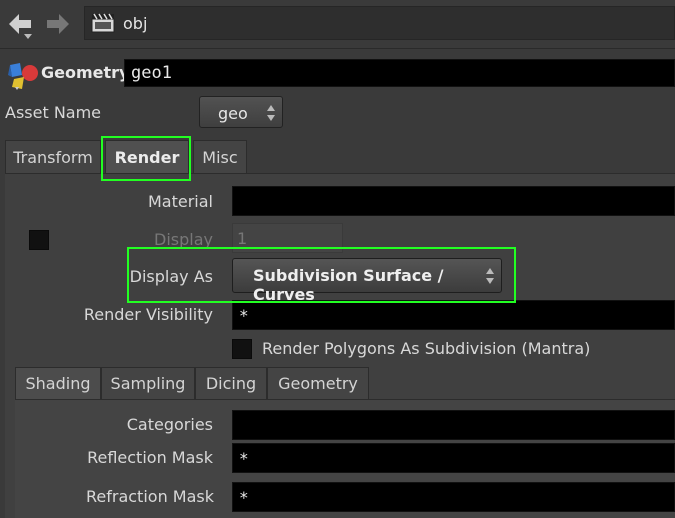 Image resolution: width=675 pixels, height=518 pixels. Describe the element at coordinates (453, 425) in the screenshot. I see `categories-field` at that location.